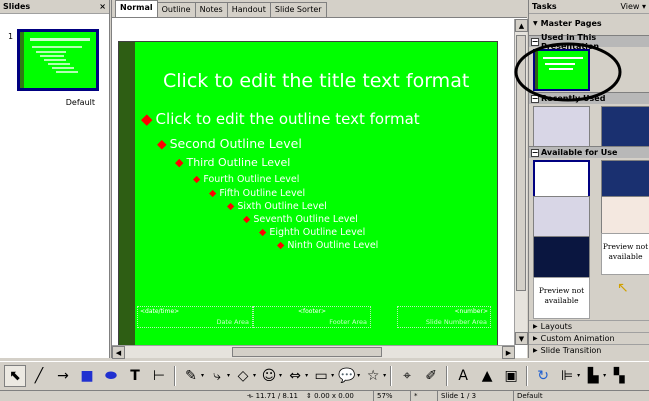 This screenshot has width=649, height=401. Describe the element at coordinates (191, 376) in the screenshot. I see `curve-icon: ✎` at that location.